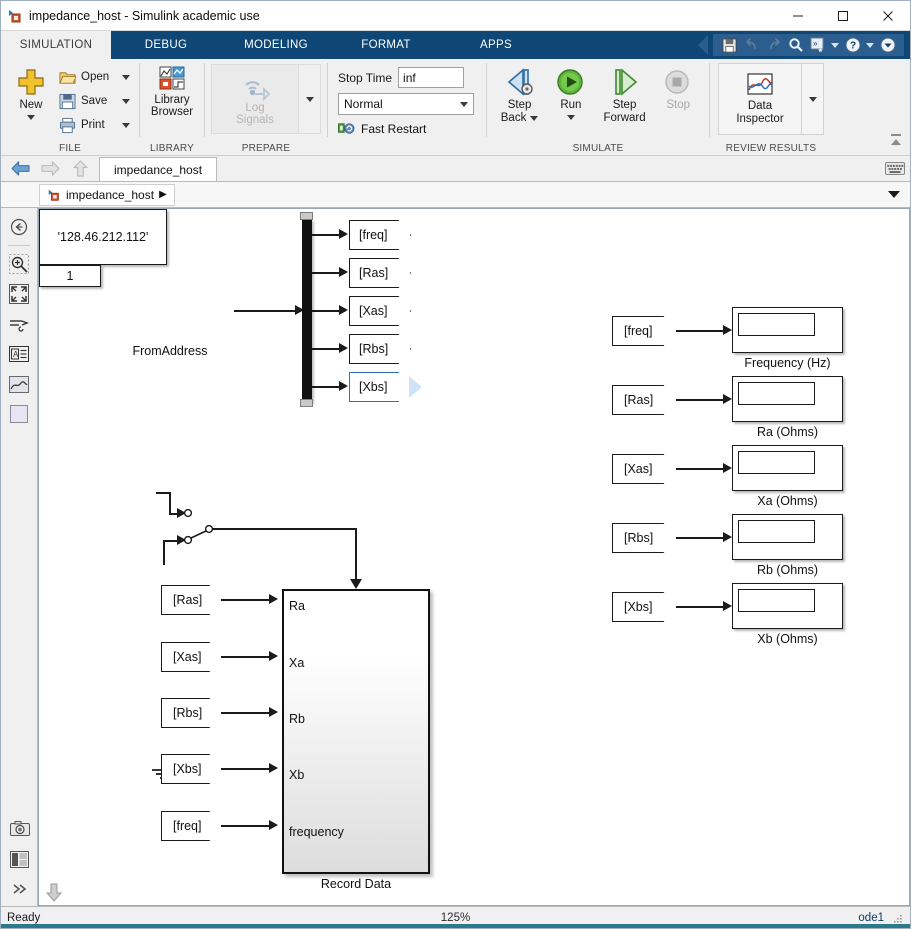 Image resolution: width=911 pixels, height=929 pixels. Describe the element at coordinates (835, 45) in the screenshot. I see `favorites-caret-icon` at that location.